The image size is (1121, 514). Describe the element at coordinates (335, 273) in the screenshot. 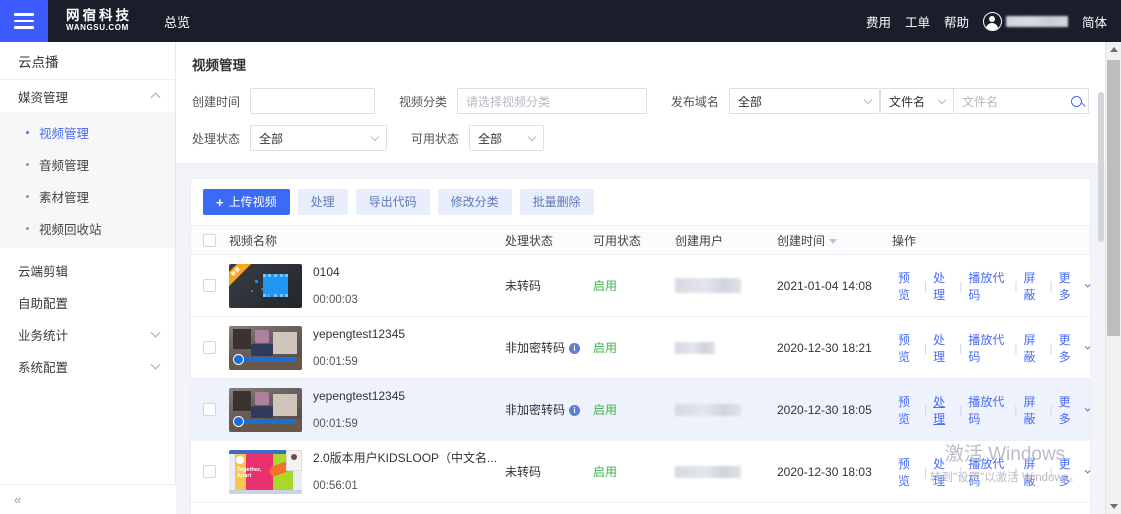

I see `video-title: 0104` at that location.